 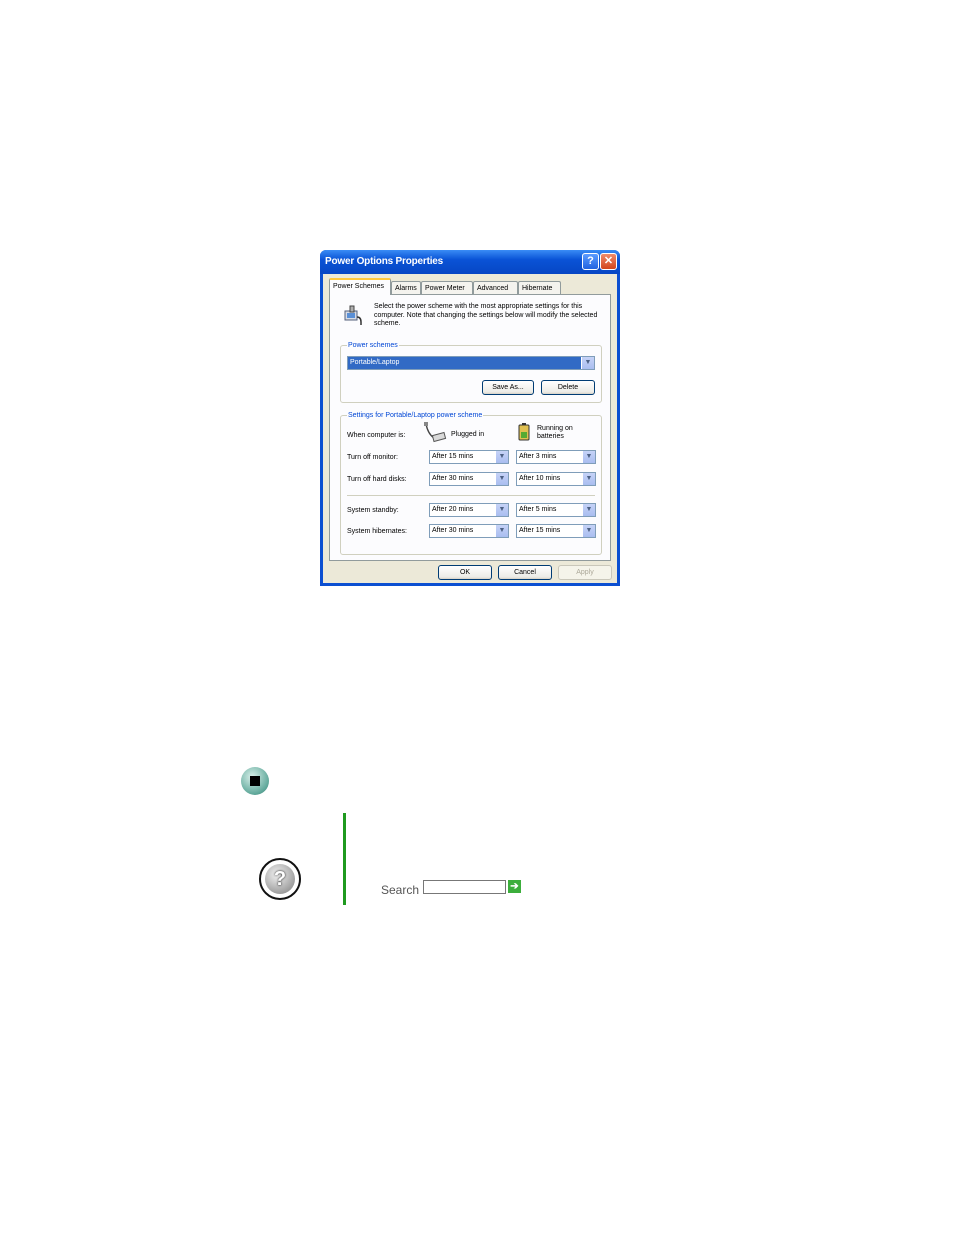 What do you see at coordinates (453, 478) in the screenshot?
I see `hard-disks-plugged-value: After 30 mins` at bounding box center [453, 478].